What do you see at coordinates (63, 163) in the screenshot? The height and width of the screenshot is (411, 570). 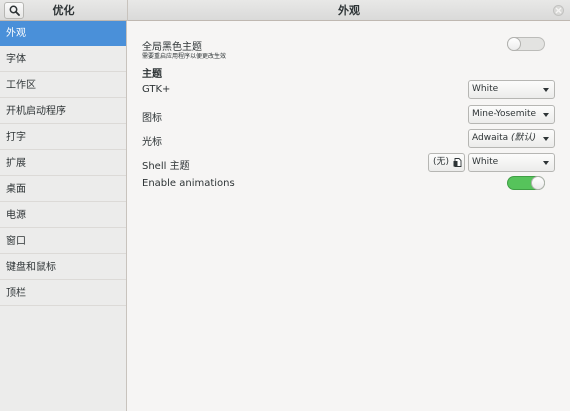 I see `sidebar-item-extensions: 扩展` at bounding box center [63, 163].